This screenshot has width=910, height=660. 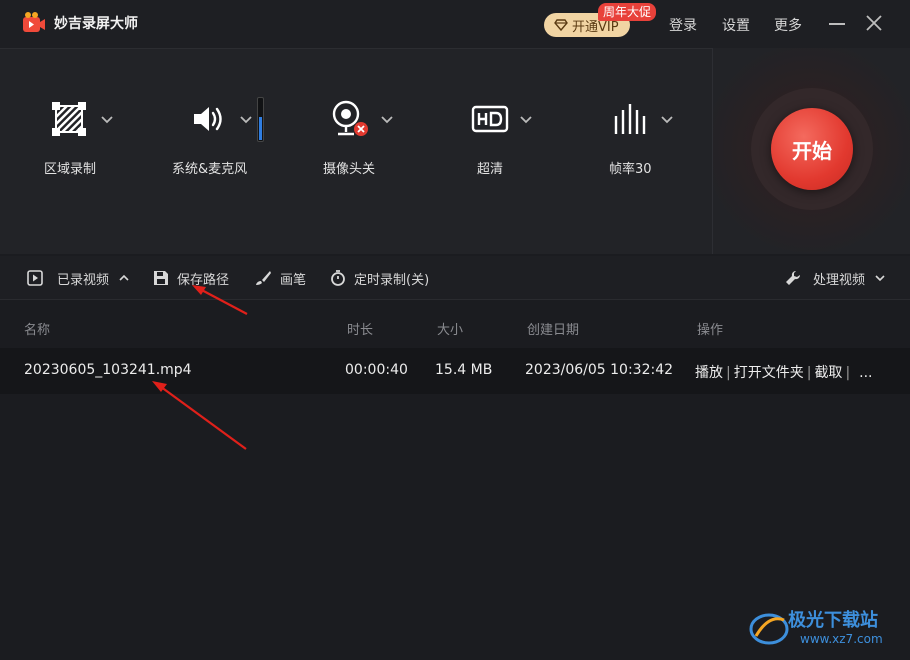 I want to click on timer-icon, so click(x=338, y=278).